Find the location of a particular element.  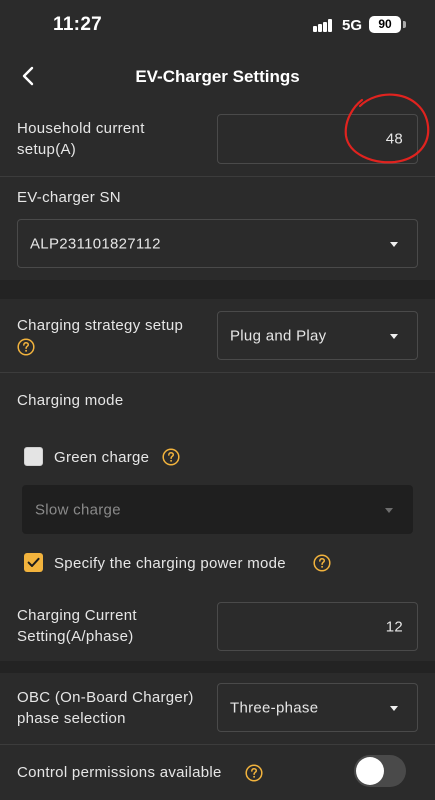

charge-speed-select-disabled: Slow charge is located at coordinates (217, 509).